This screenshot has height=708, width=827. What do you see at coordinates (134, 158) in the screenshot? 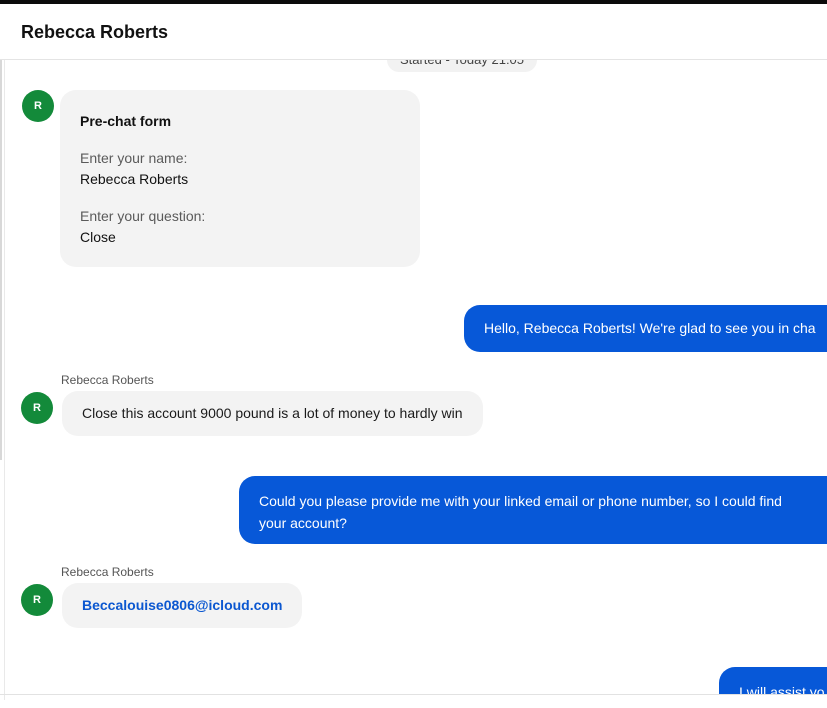
I see `name-field-label: Enter your name:` at bounding box center [134, 158].